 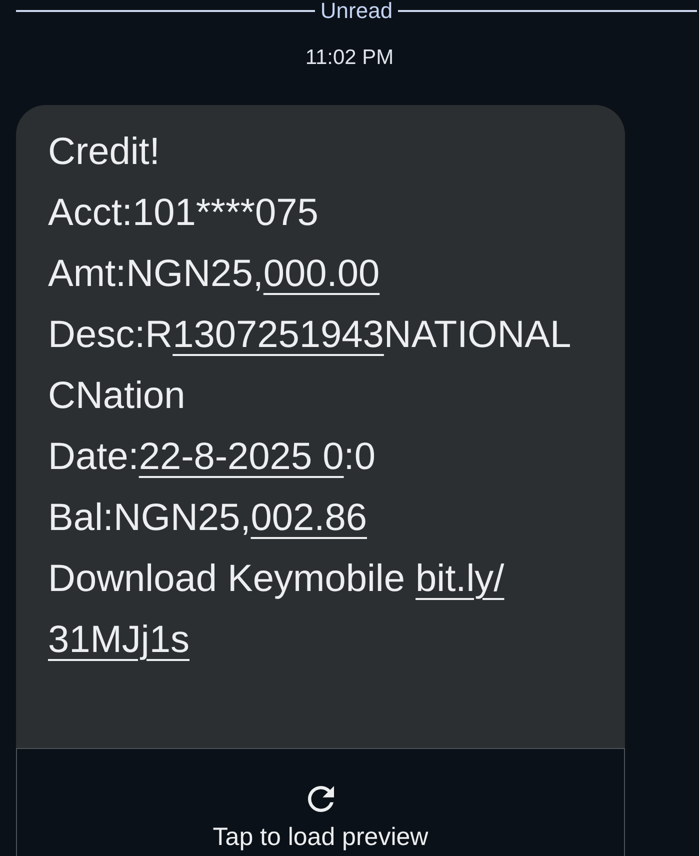 I want to click on message-text: Desc:R1307251943NATIONAL, so click(x=310, y=335).